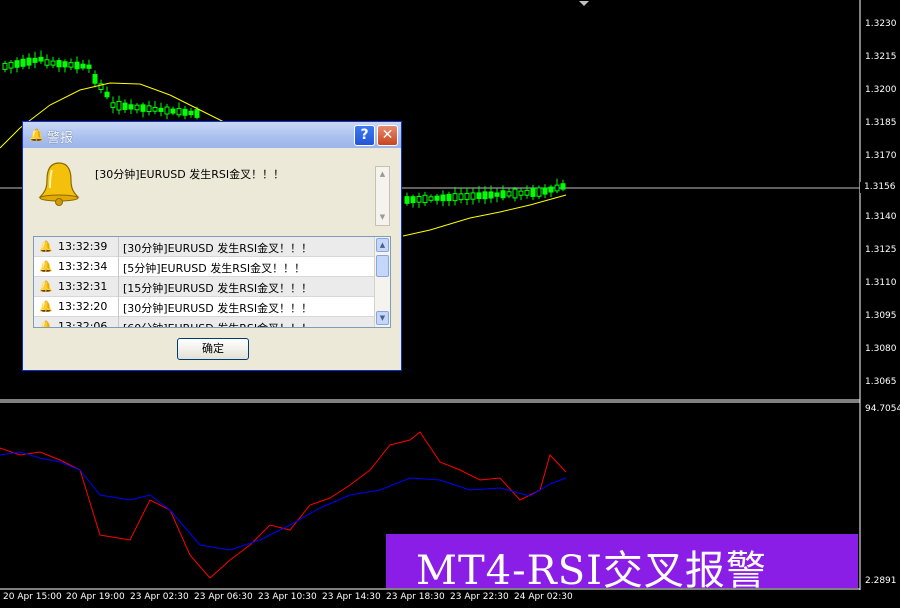 The image size is (900, 608). What do you see at coordinates (881, 24) in the screenshot?
I see `price-tick-label: 1.3230` at bounding box center [881, 24].